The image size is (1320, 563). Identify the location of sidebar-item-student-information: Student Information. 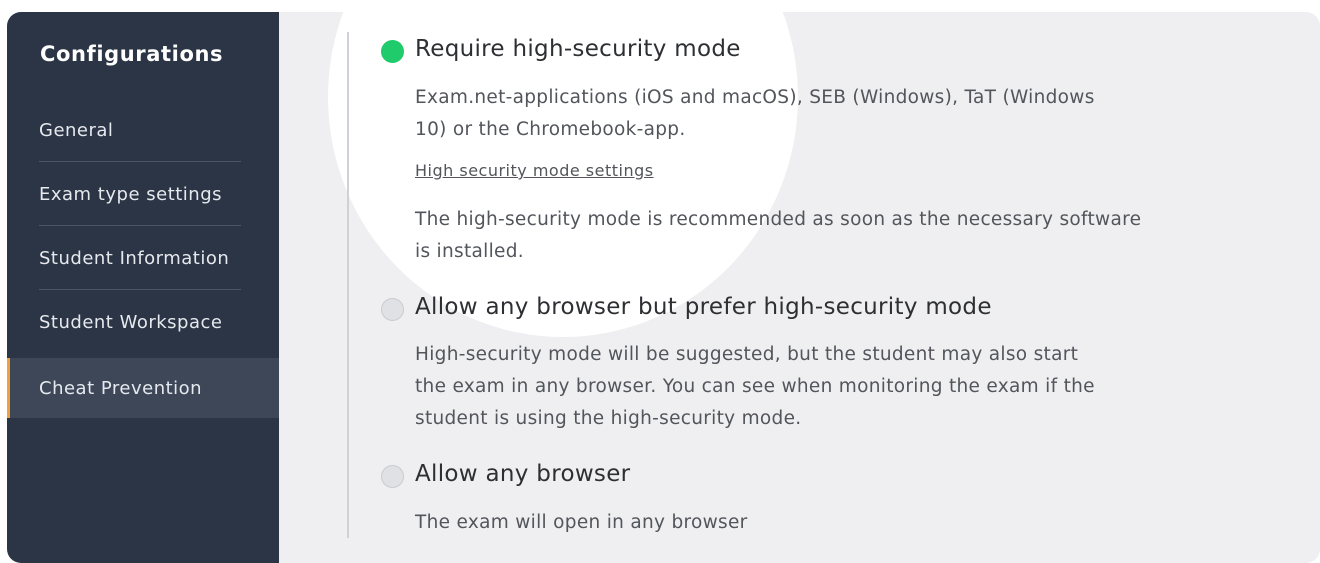
(143, 258).